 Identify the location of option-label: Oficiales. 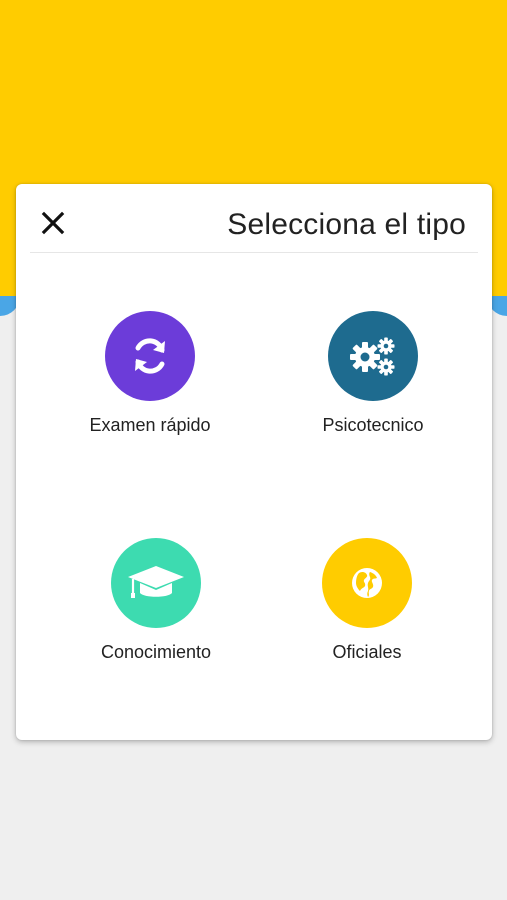
(367, 652).